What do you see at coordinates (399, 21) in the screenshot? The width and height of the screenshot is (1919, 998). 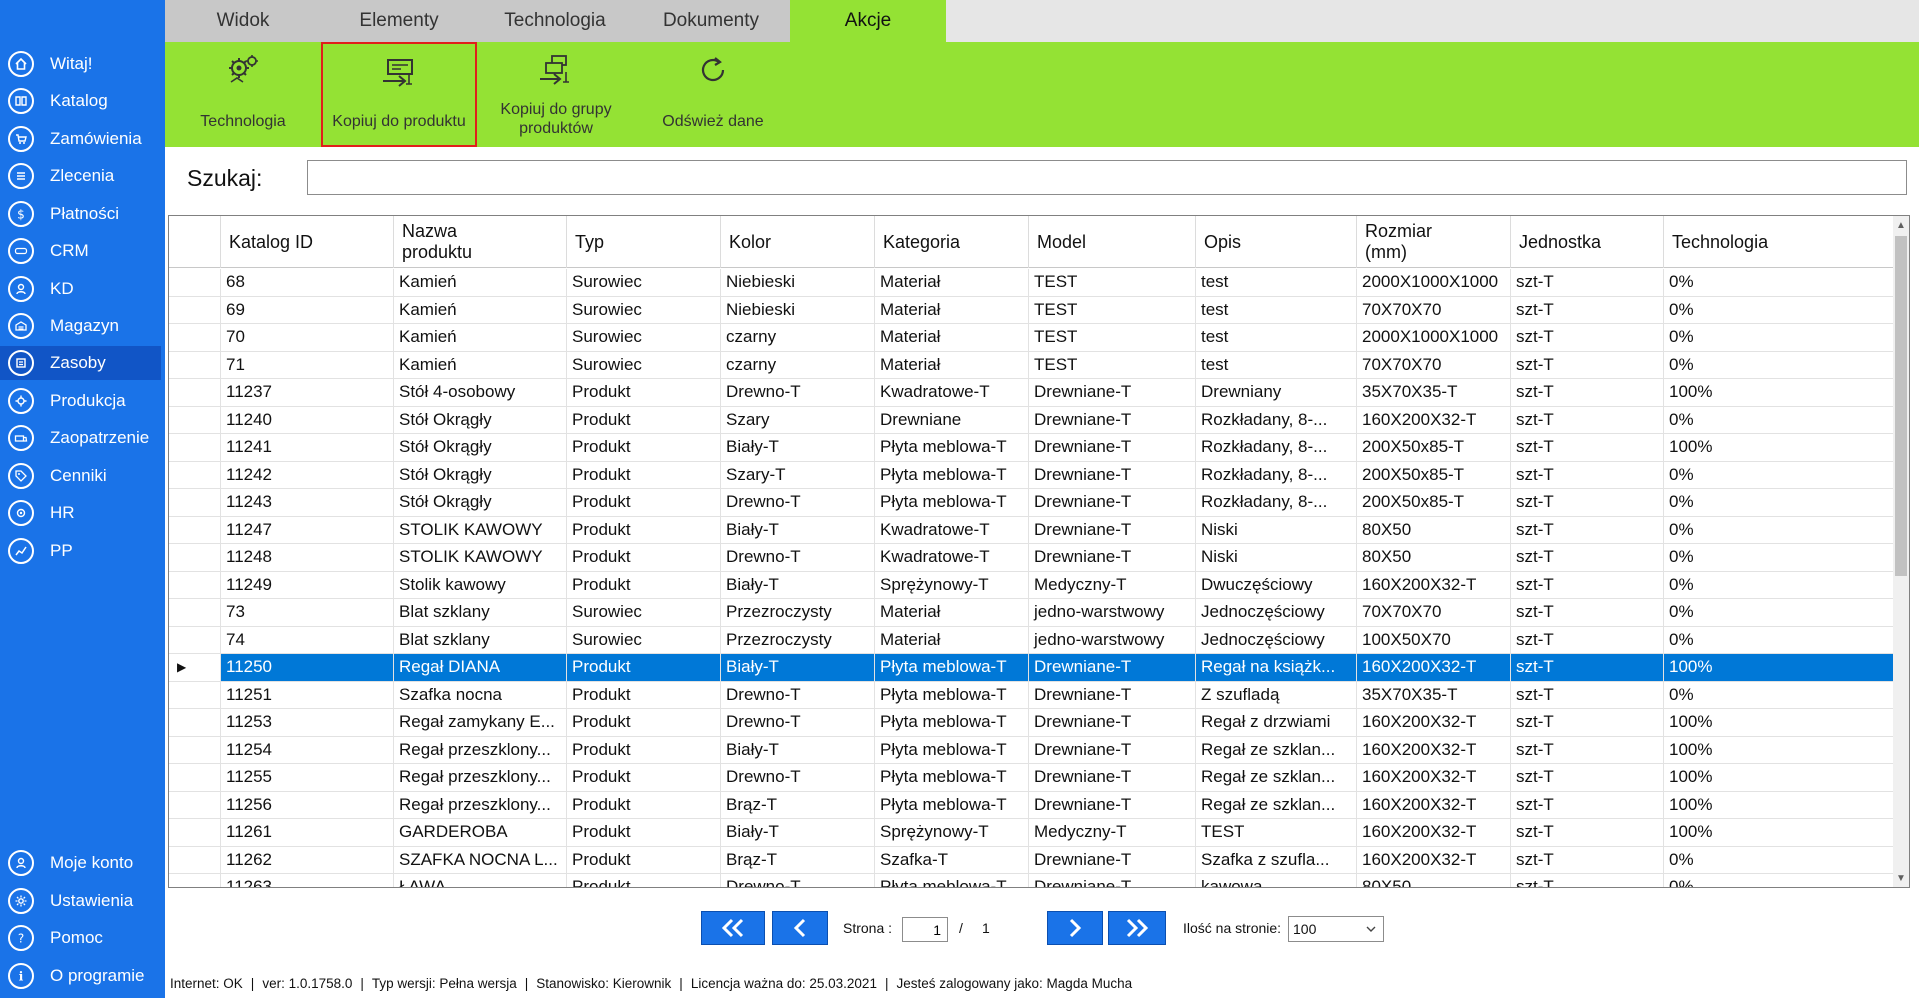 I see `tab-elementy: Elementy` at bounding box center [399, 21].